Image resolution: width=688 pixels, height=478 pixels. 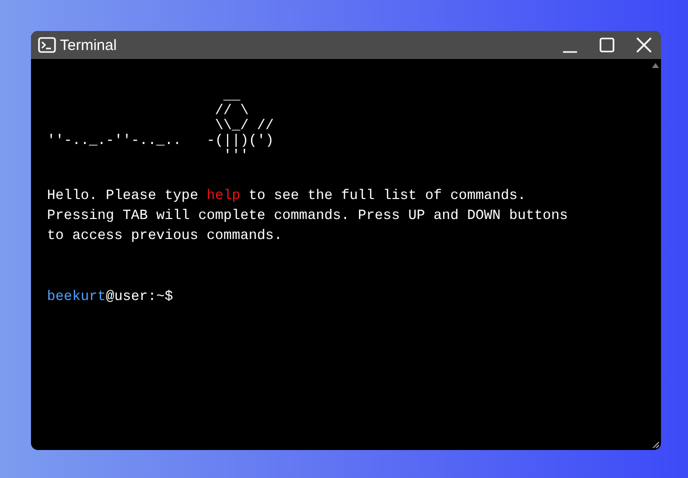 What do you see at coordinates (140, 297) in the screenshot?
I see `prompt-host: @user:~$` at bounding box center [140, 297].